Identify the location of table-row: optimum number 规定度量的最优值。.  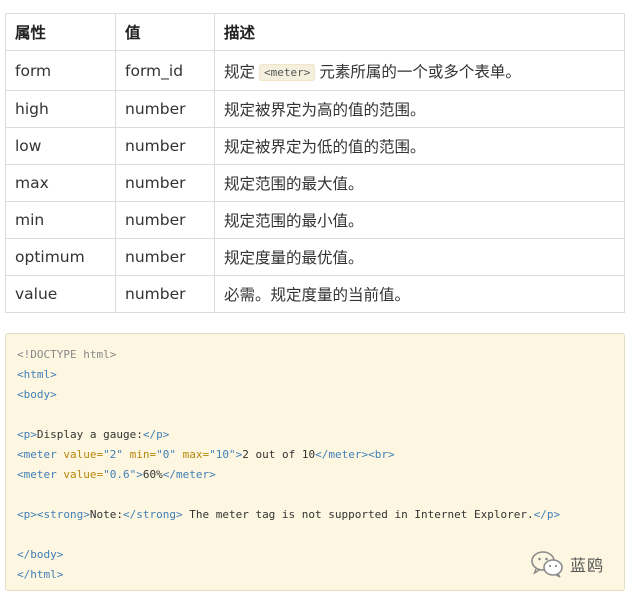
(315, 257).